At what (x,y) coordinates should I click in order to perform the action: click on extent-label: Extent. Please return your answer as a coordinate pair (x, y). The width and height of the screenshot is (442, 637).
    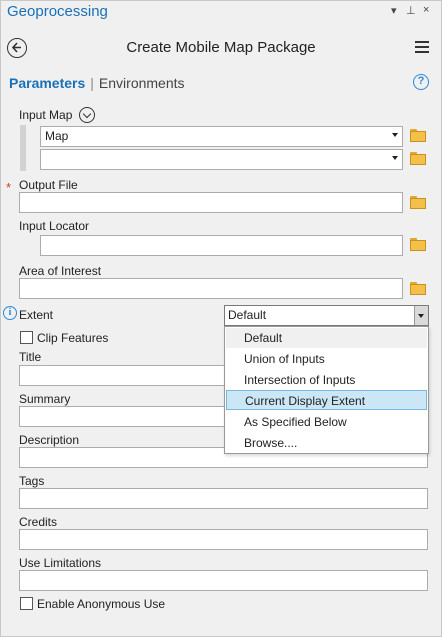
    Looking at the image, I should click on (36, 315).